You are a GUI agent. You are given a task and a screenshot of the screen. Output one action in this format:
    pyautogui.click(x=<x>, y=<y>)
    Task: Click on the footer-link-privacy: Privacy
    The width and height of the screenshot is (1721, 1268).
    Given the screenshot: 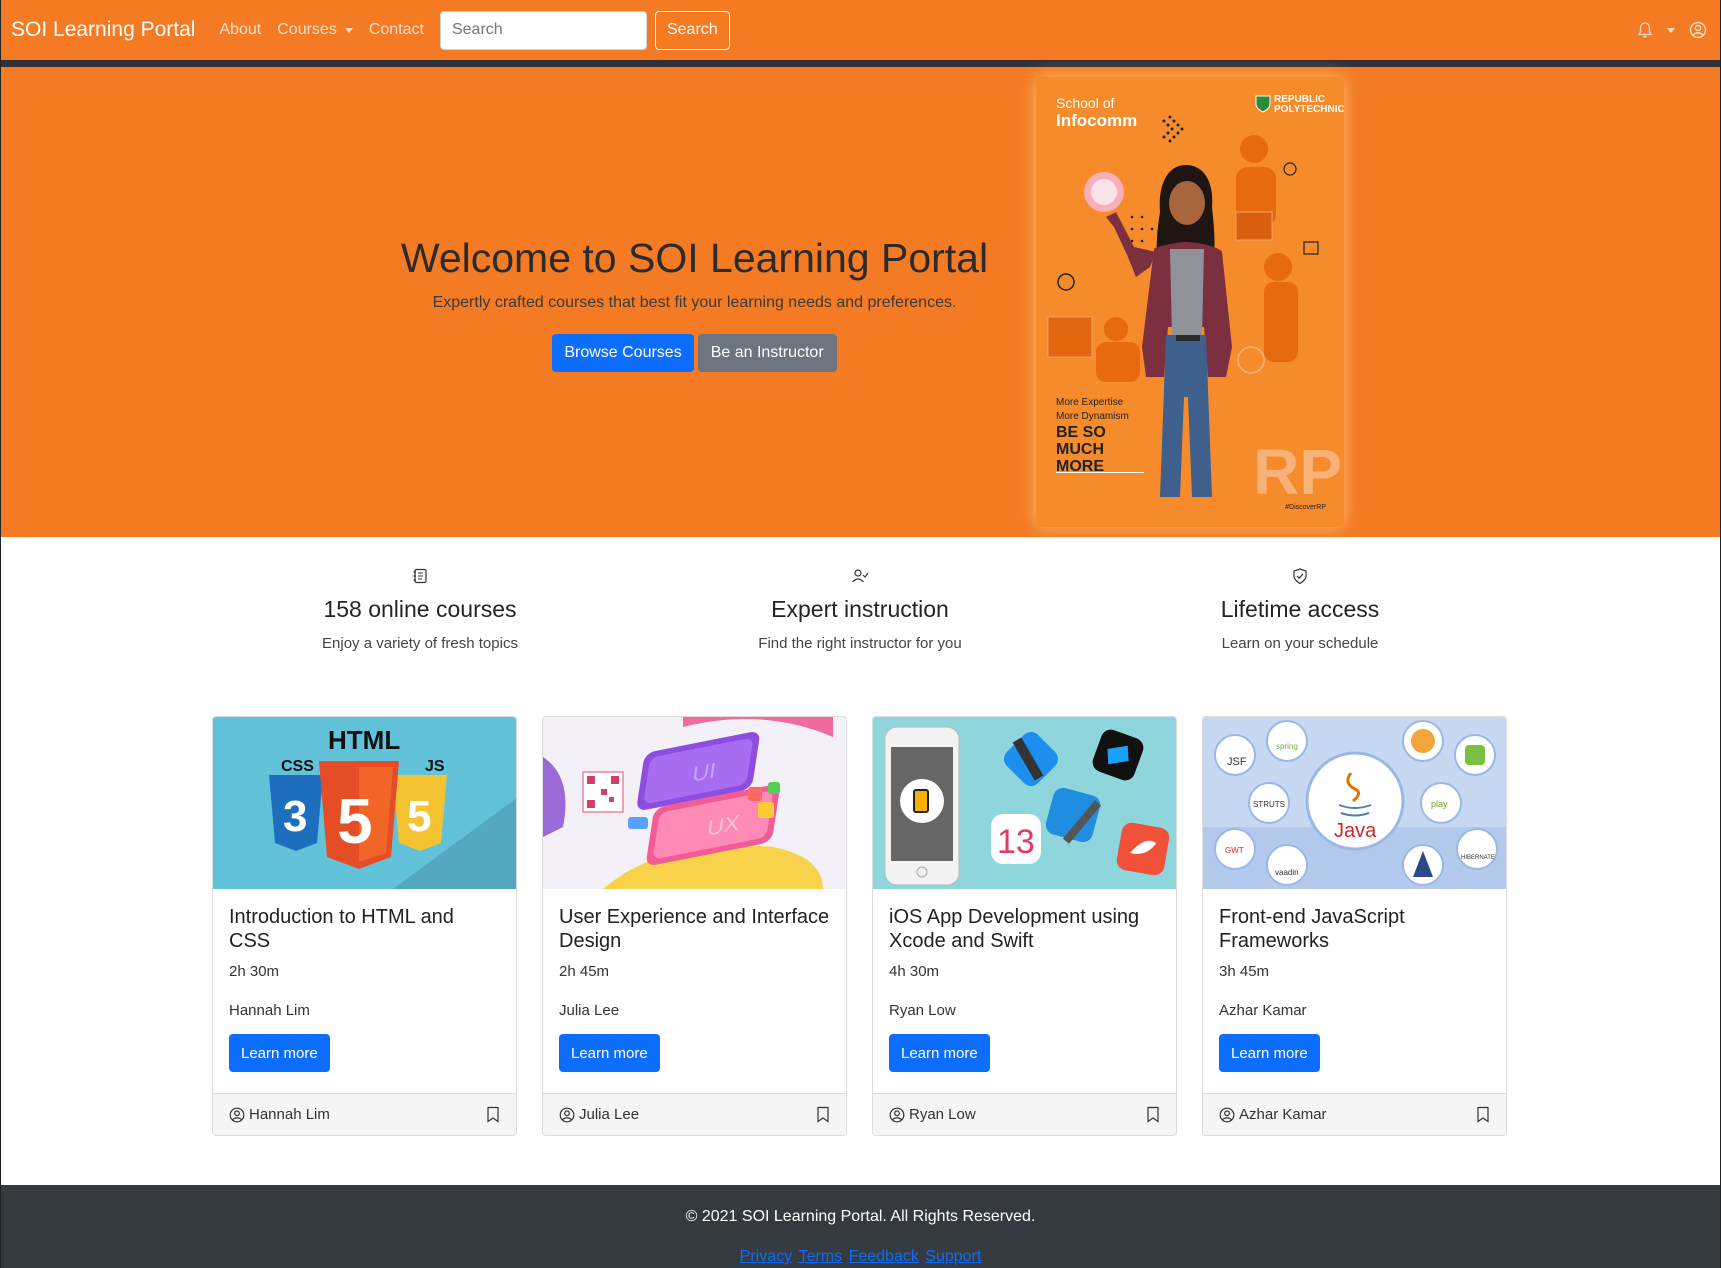 What is the action you would take?
    pyautogui.click(x=766, y=1256)
    